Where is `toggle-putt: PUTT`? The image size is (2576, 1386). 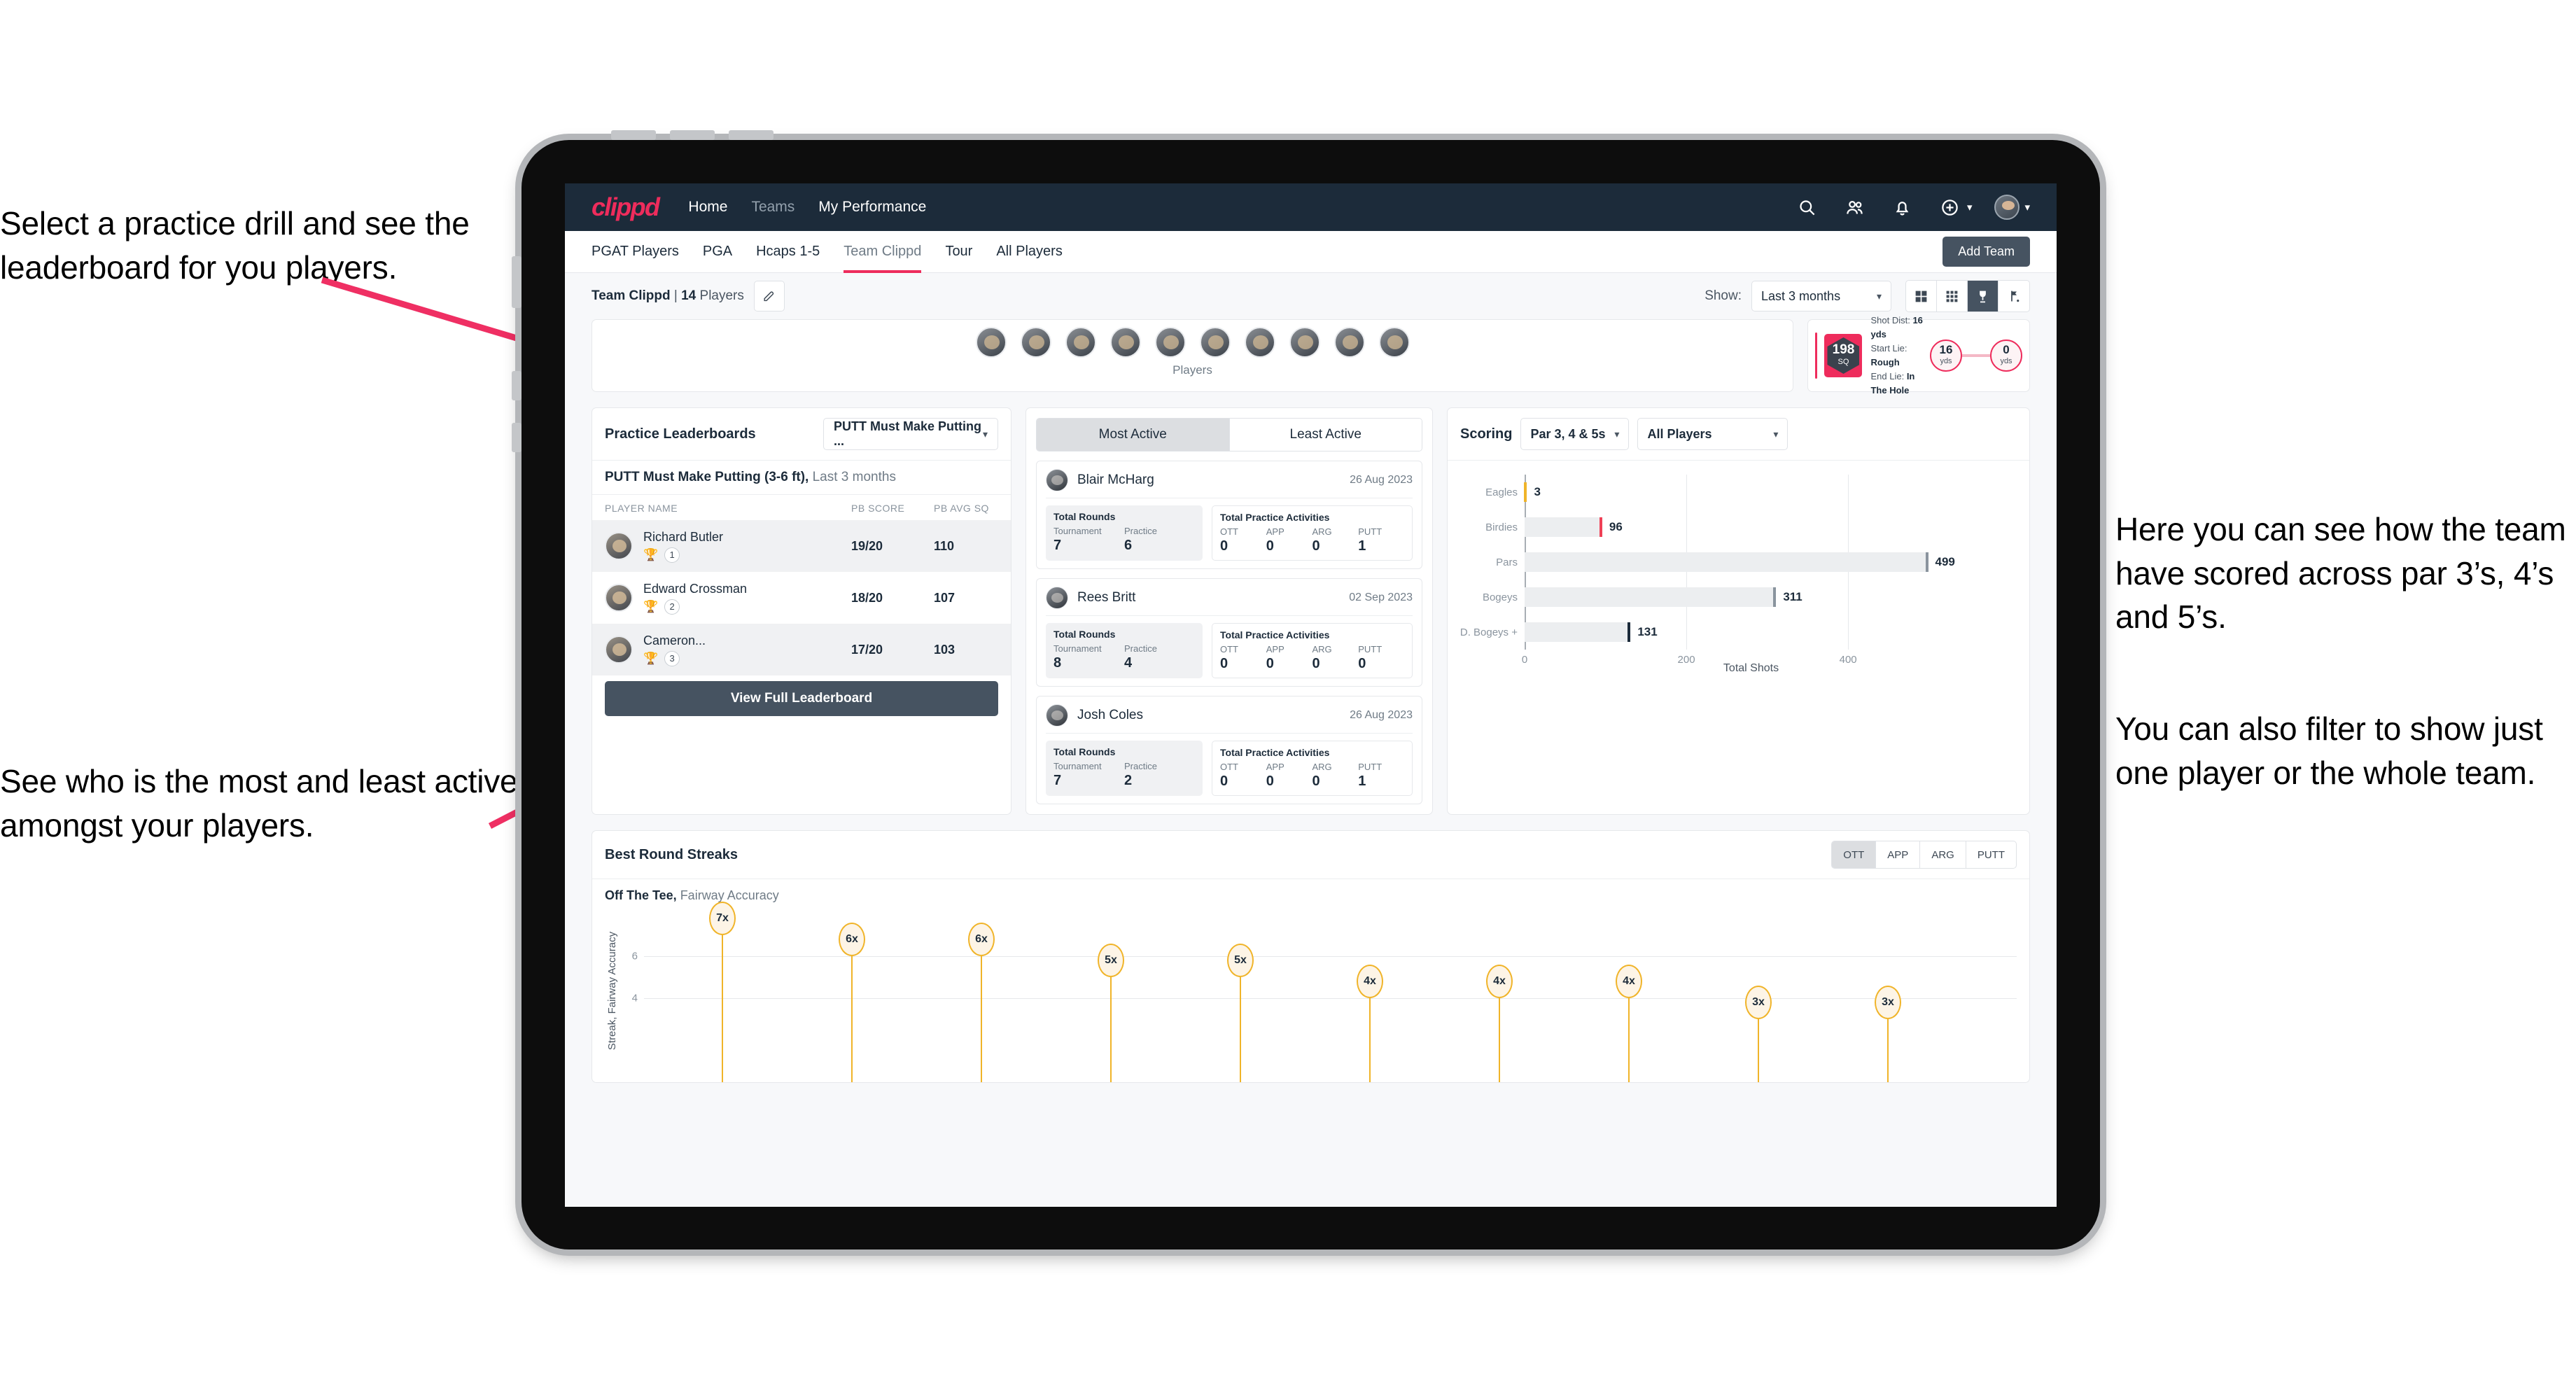 toggle-putt: PUTT is located at coordinates (1991, 854).